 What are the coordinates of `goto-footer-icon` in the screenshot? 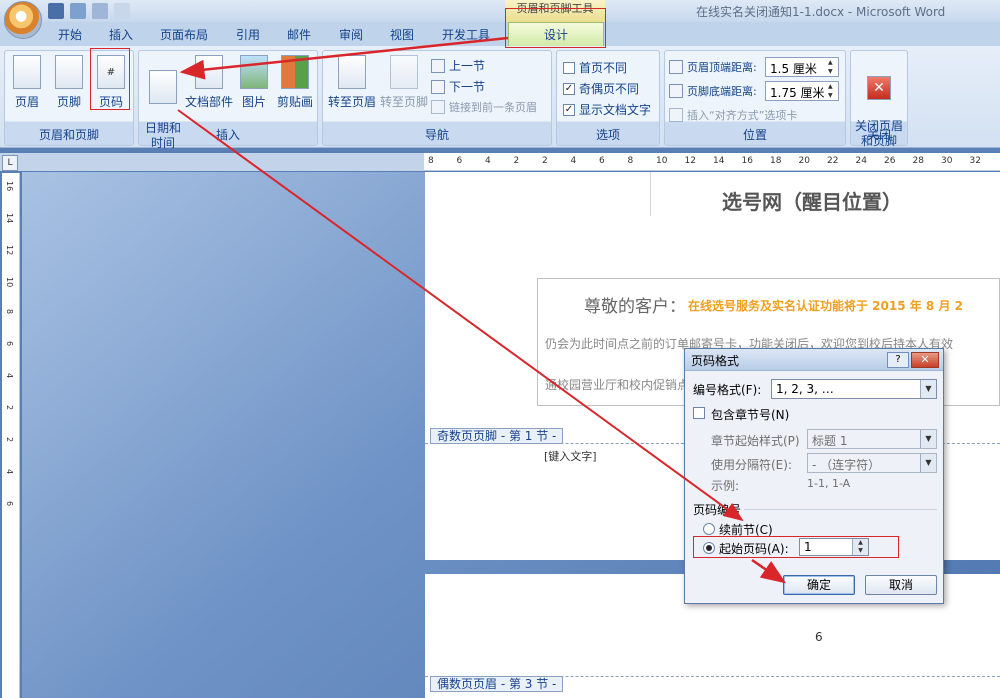 It's located at (404, 72).